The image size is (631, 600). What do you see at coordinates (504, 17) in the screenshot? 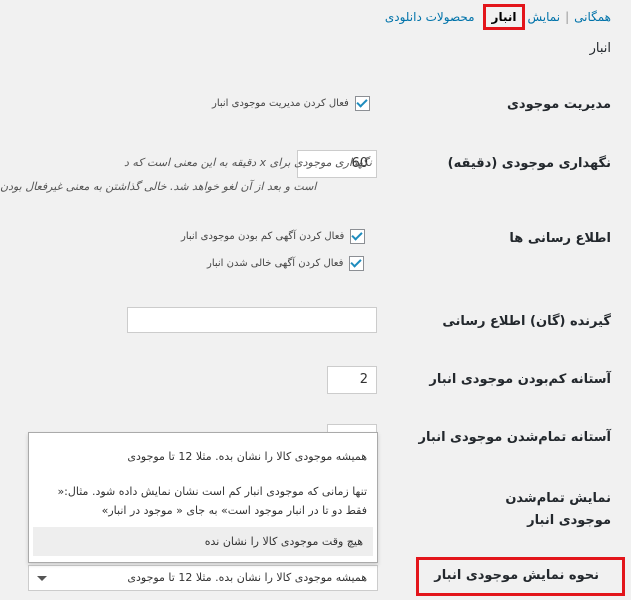
I see `subnav-inventory-current: انبار` at bounding box center [504, 17].